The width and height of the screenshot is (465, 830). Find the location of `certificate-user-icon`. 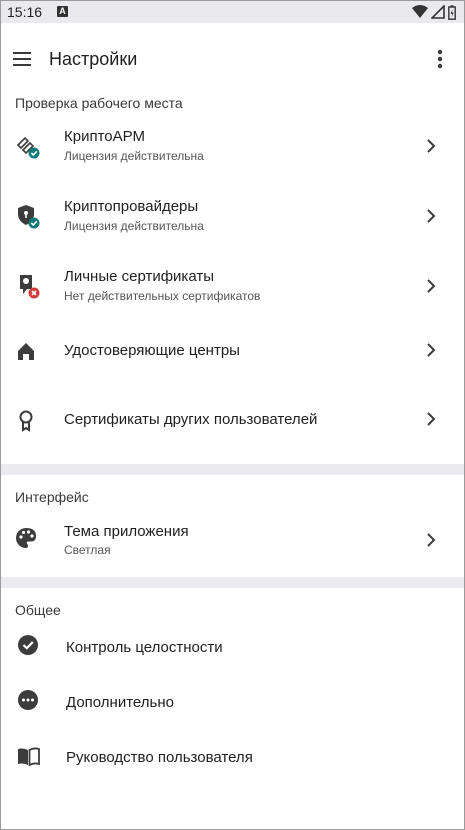

certificate-user-icon is located at coordinates (30, 287).